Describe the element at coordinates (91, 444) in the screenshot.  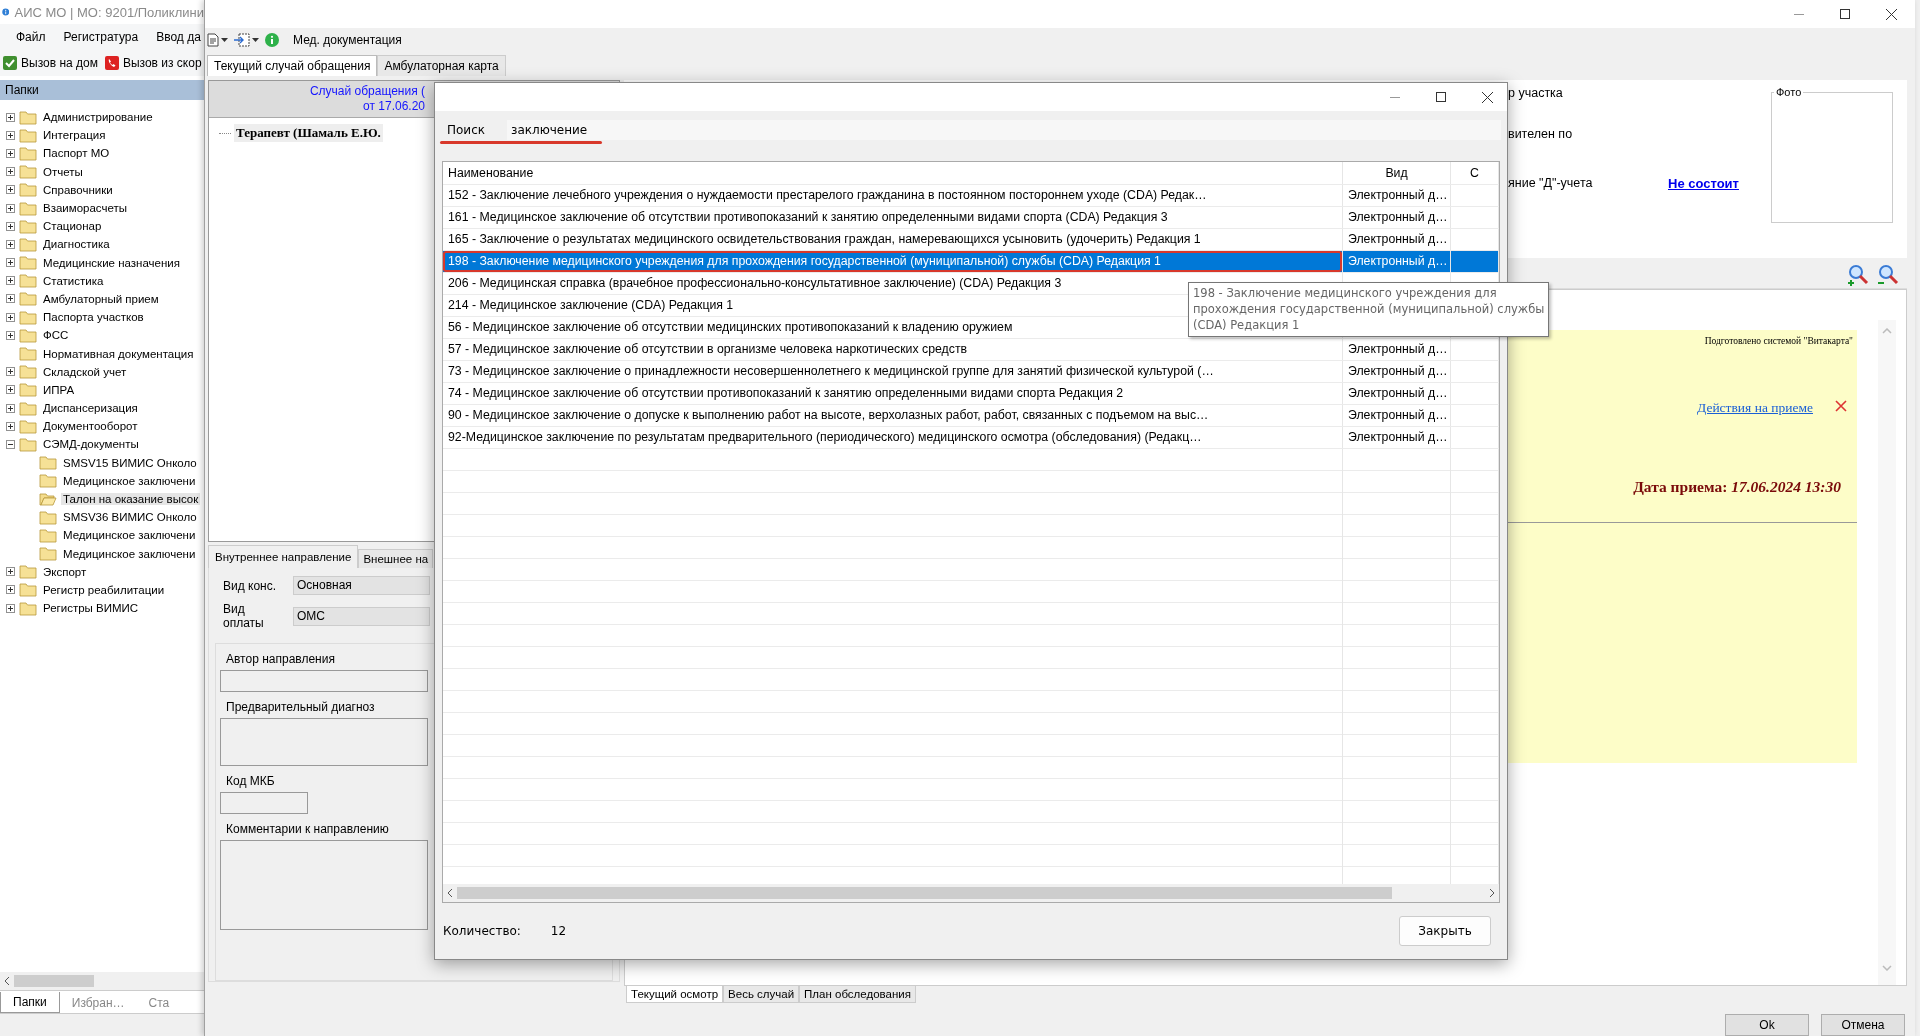
I see `tree-item: СЭМД-документы` at that location.